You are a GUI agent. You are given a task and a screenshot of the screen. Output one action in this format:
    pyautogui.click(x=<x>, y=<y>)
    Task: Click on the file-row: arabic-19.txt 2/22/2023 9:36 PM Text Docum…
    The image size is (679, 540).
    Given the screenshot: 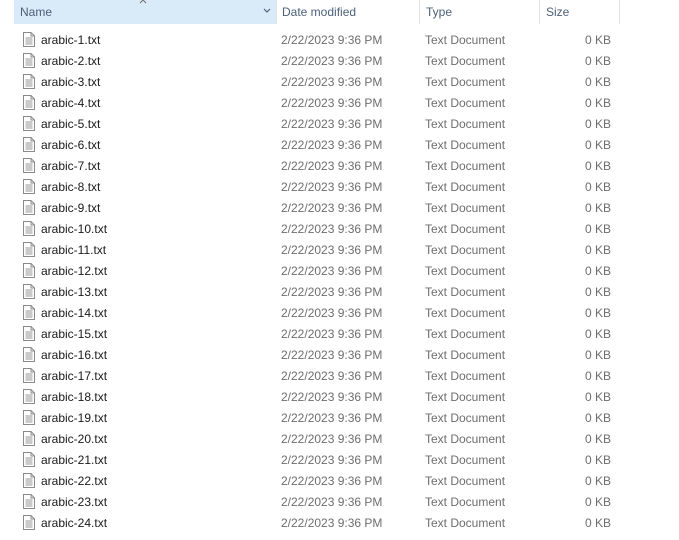 What is the action you would take?
    pyautogui.click(x=339, y=418)
    